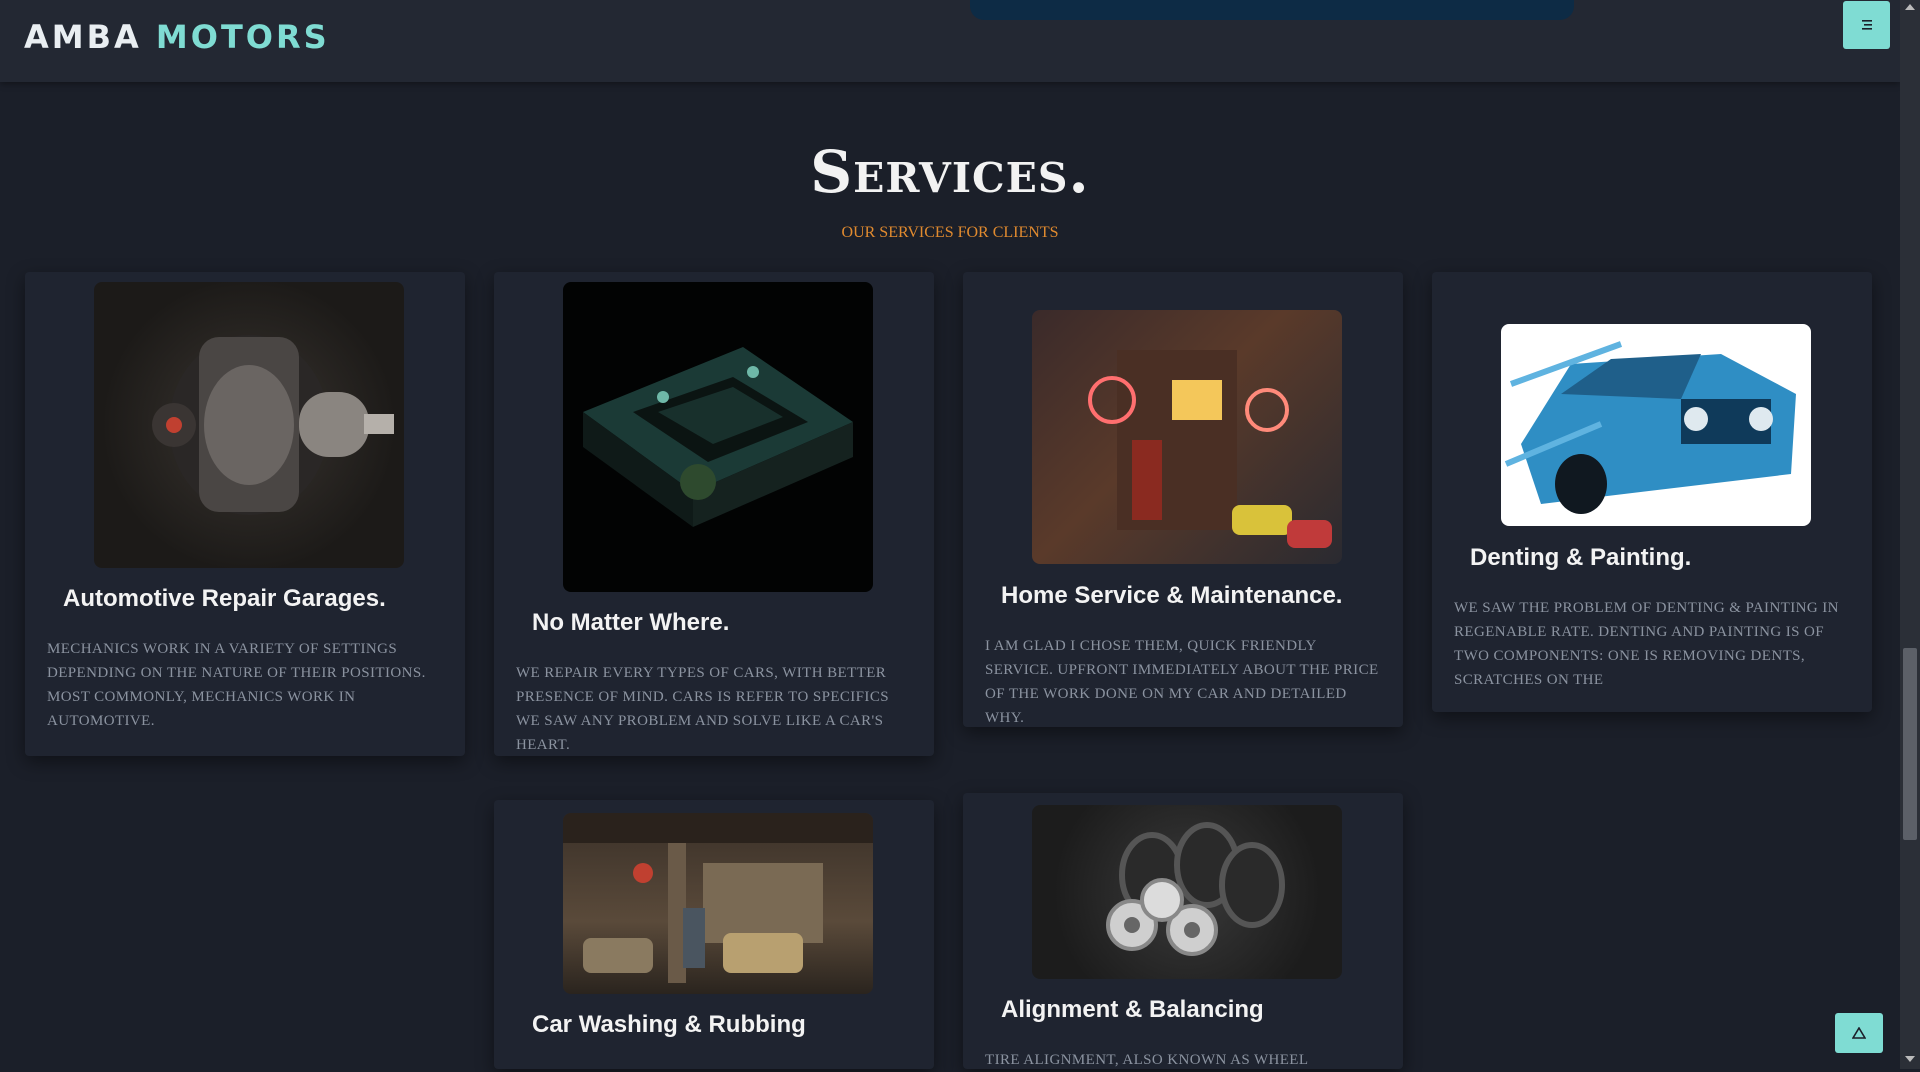  Describe the element at coordinates (1272, 10) in the screenshot. I see `hero-banner-edge` at that location.